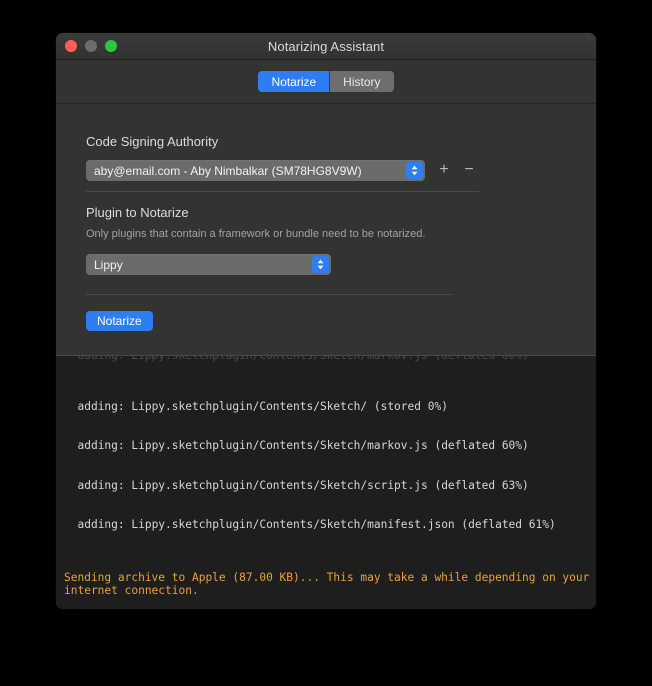 The image size is (652, 686). I want to click on segmented-control: Notarize History, so click(326, 81).